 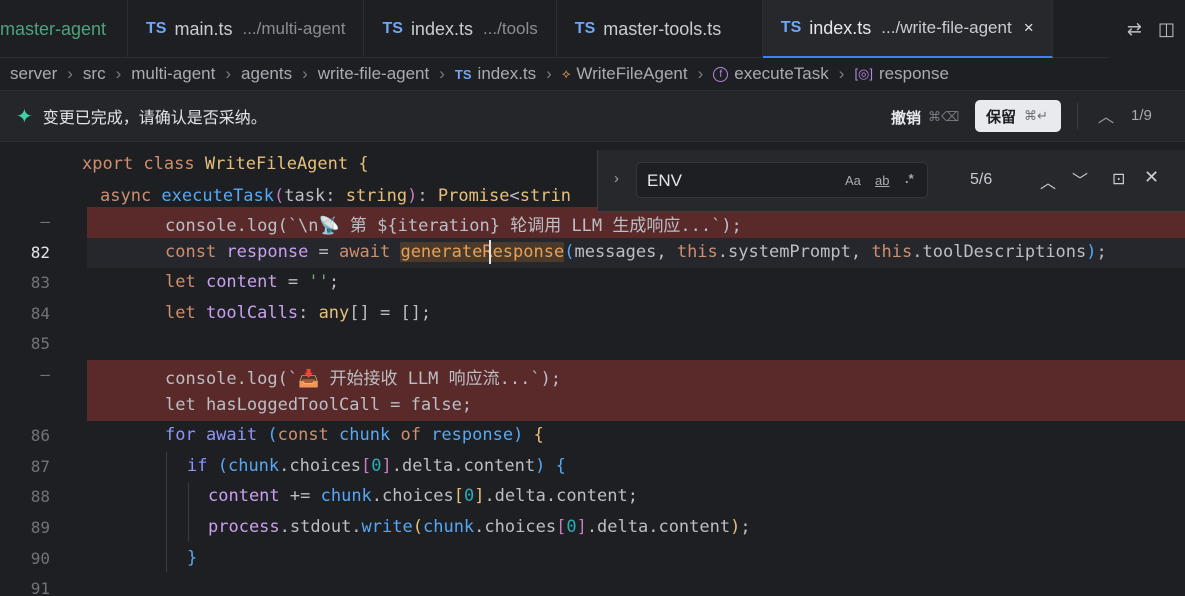 What do you see at coordinates (40, 466) in the screenshot?
I see `line-number: 87` at bounding box center [40, 466].